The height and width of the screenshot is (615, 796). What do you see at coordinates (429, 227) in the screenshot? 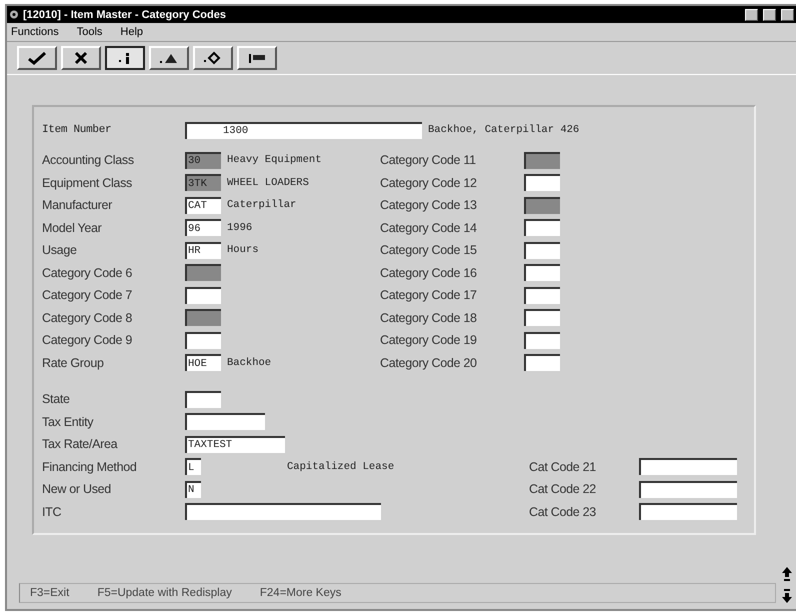
I see `field-label: Category Code 14` at bounding box center [429, 227].